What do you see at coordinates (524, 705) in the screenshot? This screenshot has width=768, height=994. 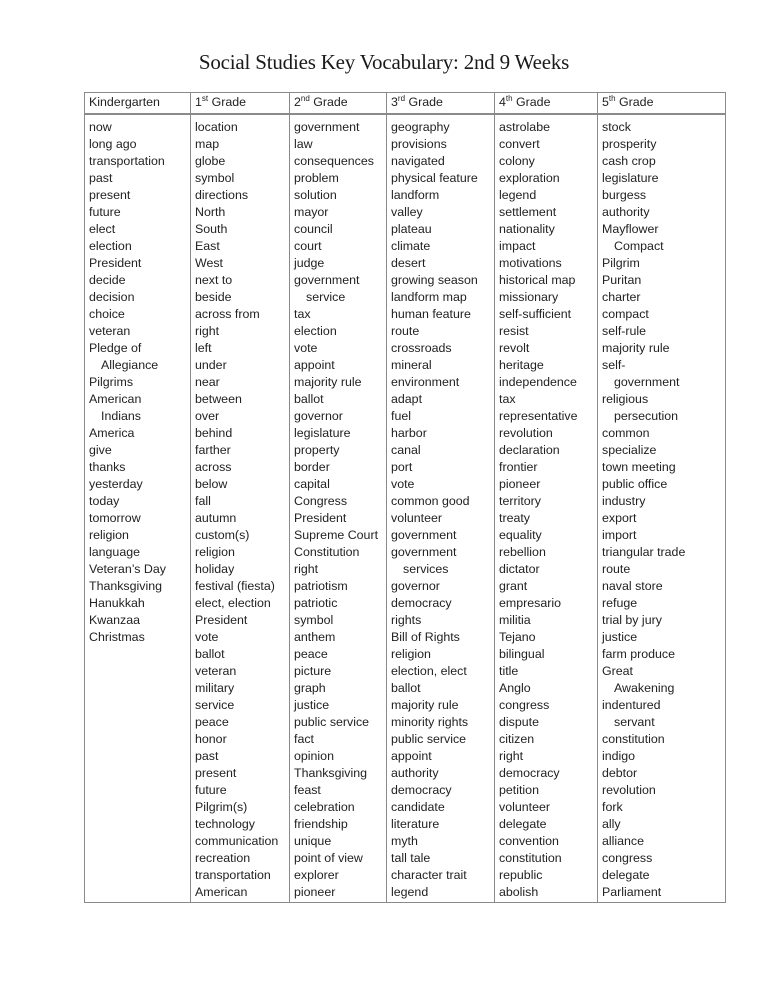 I see `vocabulary-word: congress` at bounding box center [524, 705].